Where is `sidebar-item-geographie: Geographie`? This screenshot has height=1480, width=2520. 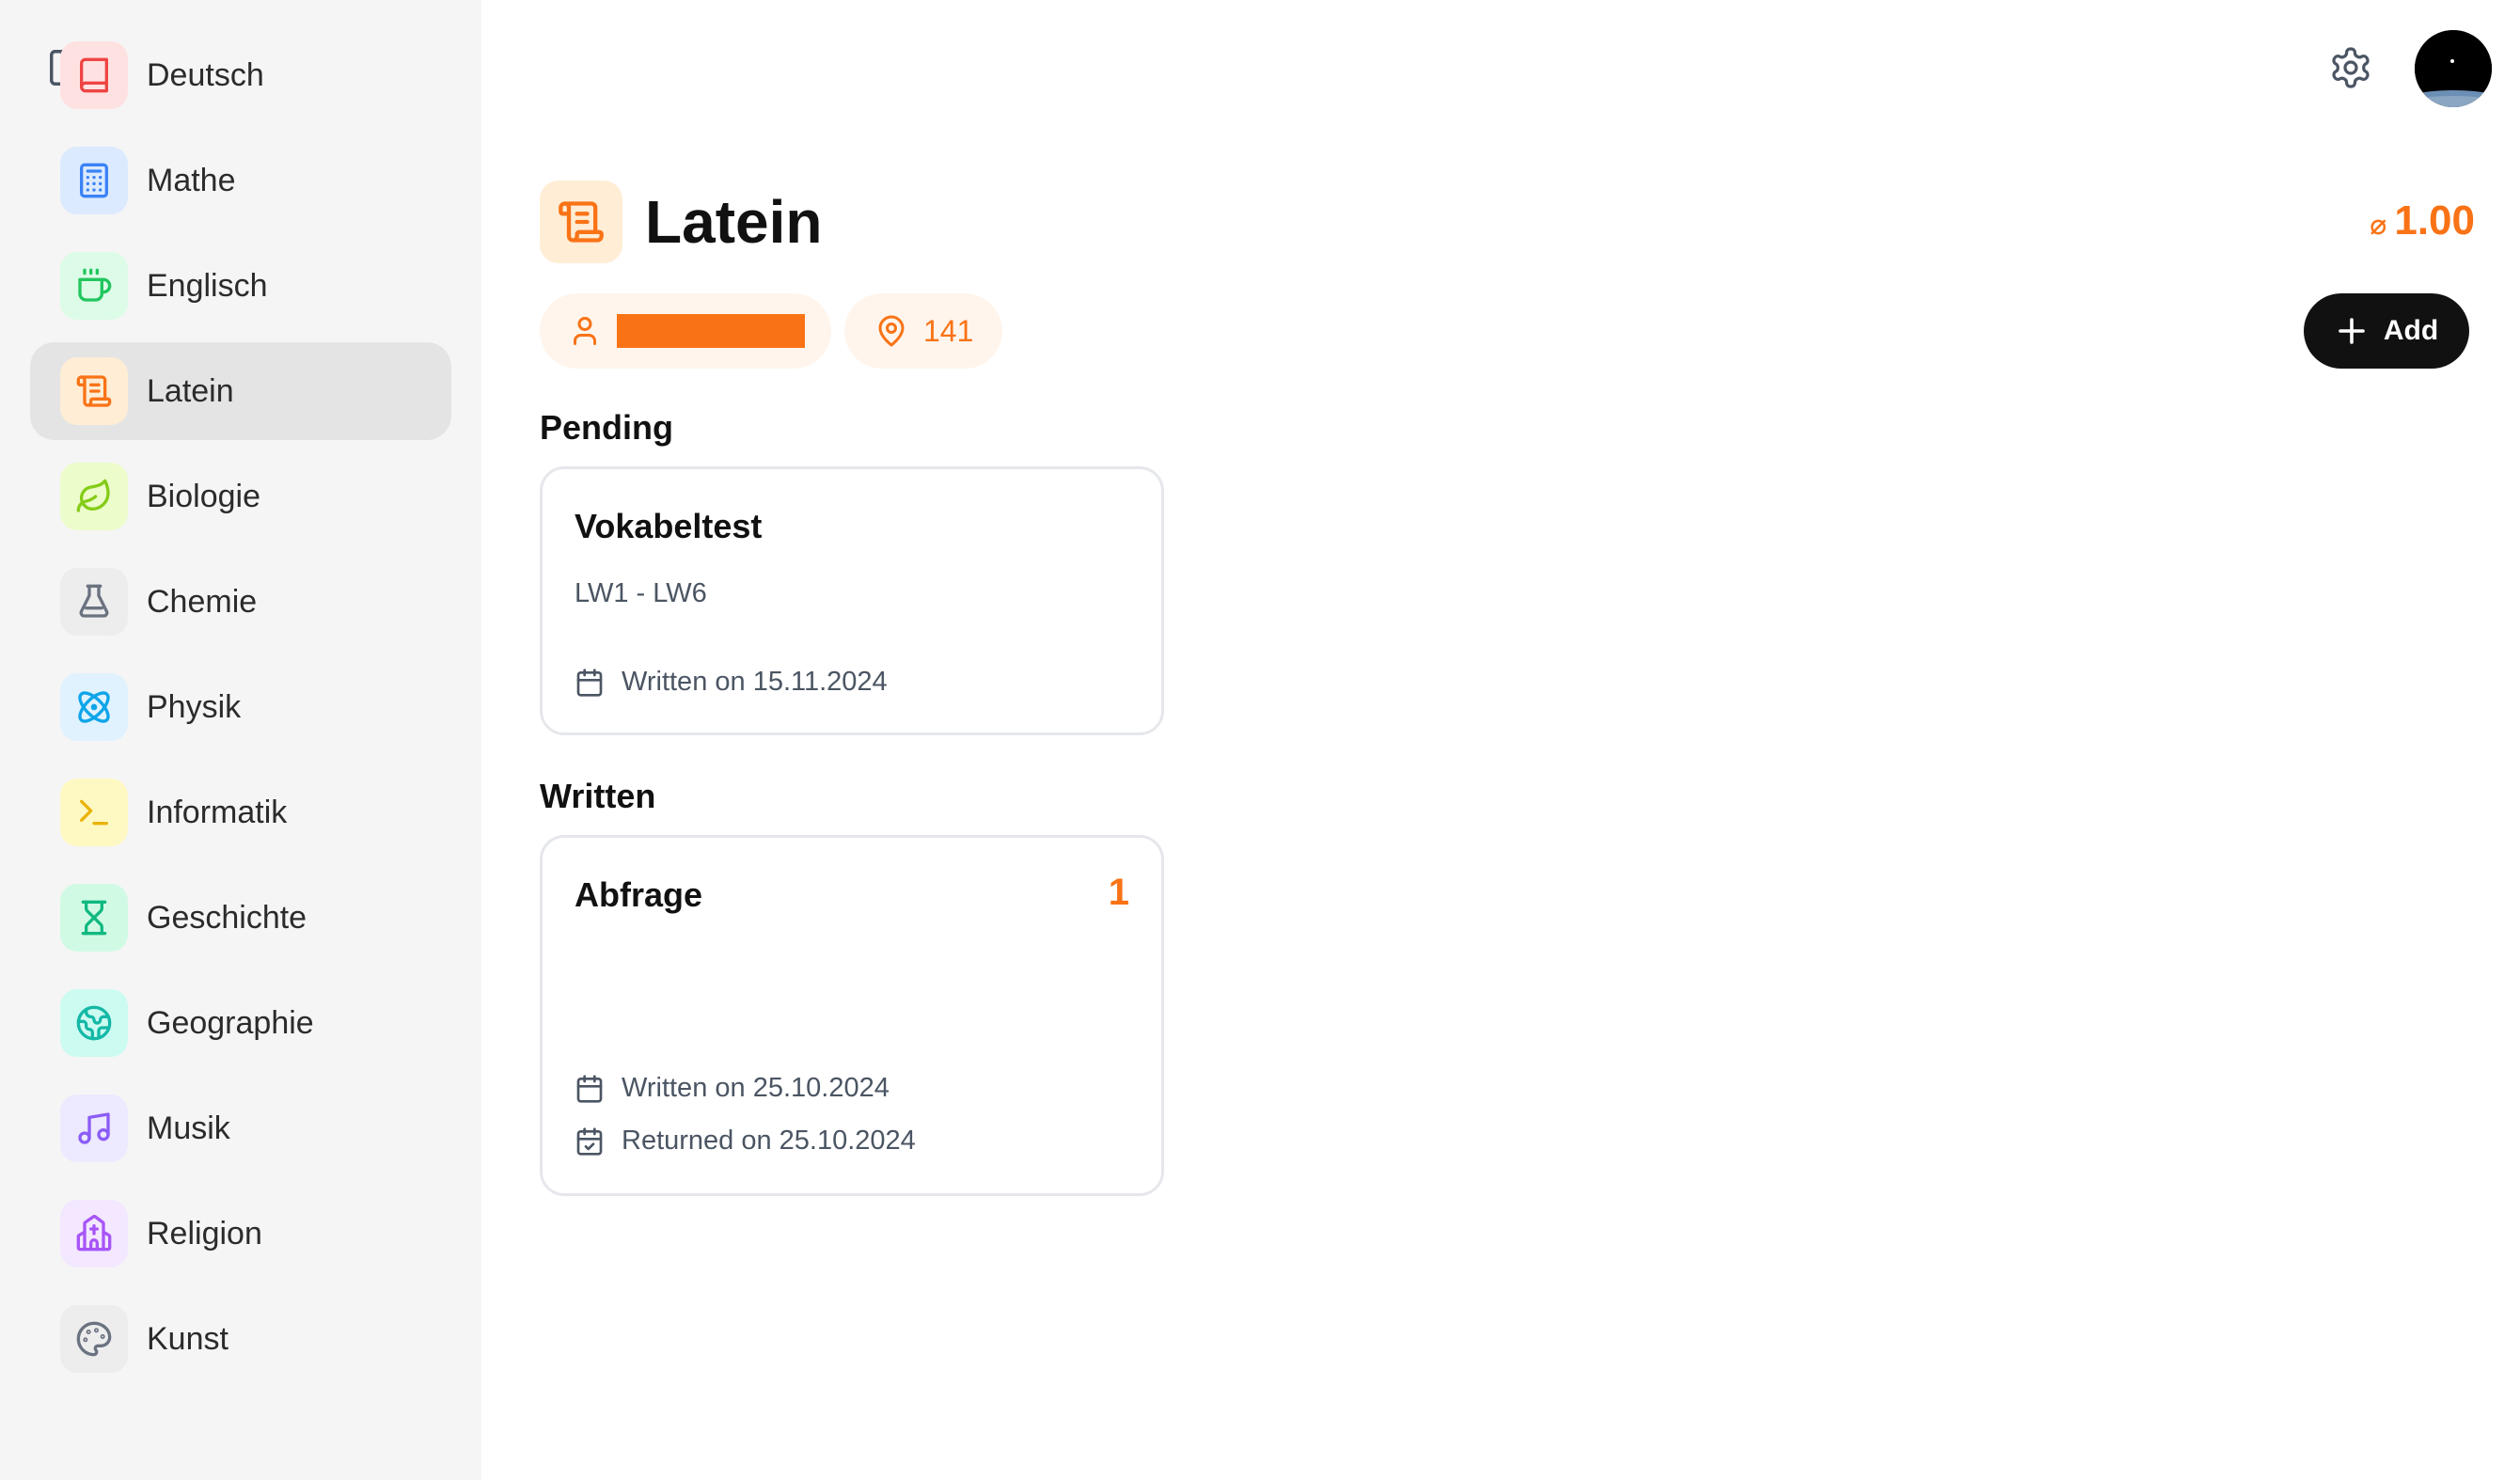 sidebar-item-geographie: Geographie is located at coordinates (240, 1023).